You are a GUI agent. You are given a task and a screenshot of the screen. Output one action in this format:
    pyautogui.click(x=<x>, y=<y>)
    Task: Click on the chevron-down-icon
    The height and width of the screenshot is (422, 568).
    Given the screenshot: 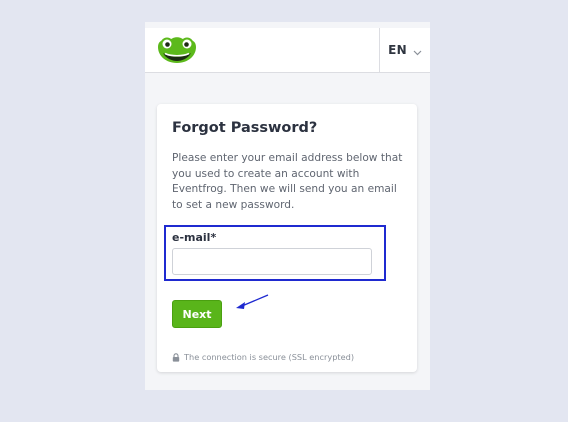 What is the action you would take?
    pyautogui.click(x=417, y=50)
    